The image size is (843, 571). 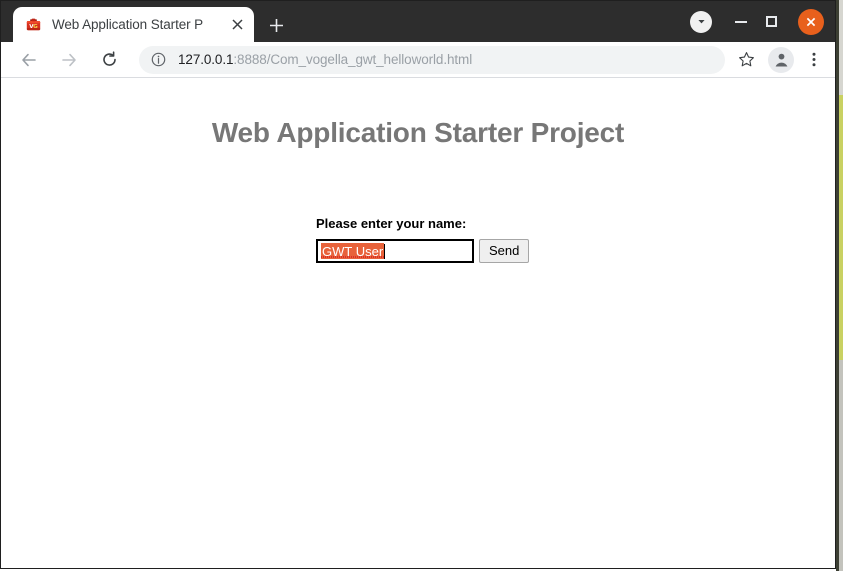 What do you see at coordinates (109, 60) in the screenshot?
I see `reload-button` at bounding box center [109, 60].